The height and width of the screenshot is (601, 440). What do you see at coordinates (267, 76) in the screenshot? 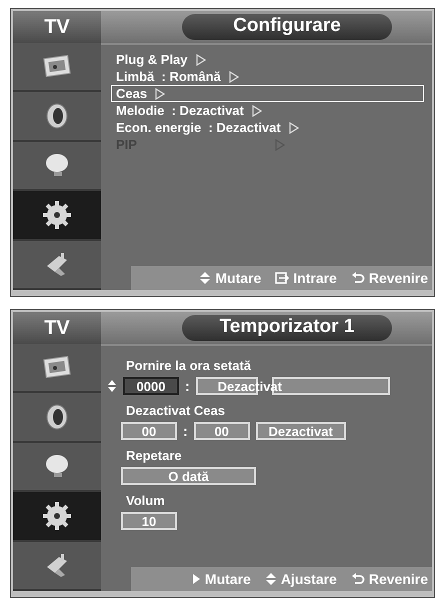
I see `menu-item: Limbă : Română` at bounding box center [267, 76].